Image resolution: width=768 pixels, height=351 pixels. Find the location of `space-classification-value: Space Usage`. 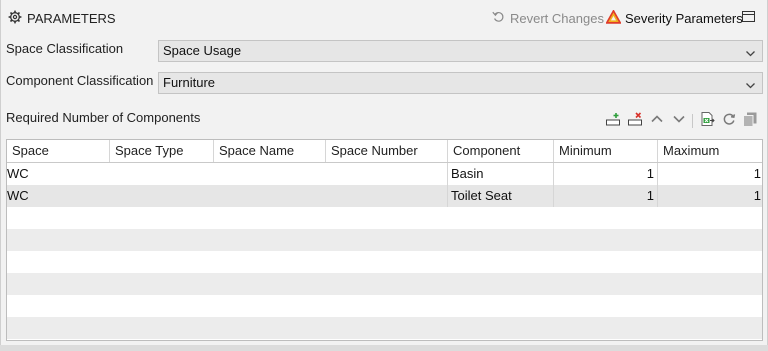

space-classification-value: Space Usage is located at coordinates (202, 50).